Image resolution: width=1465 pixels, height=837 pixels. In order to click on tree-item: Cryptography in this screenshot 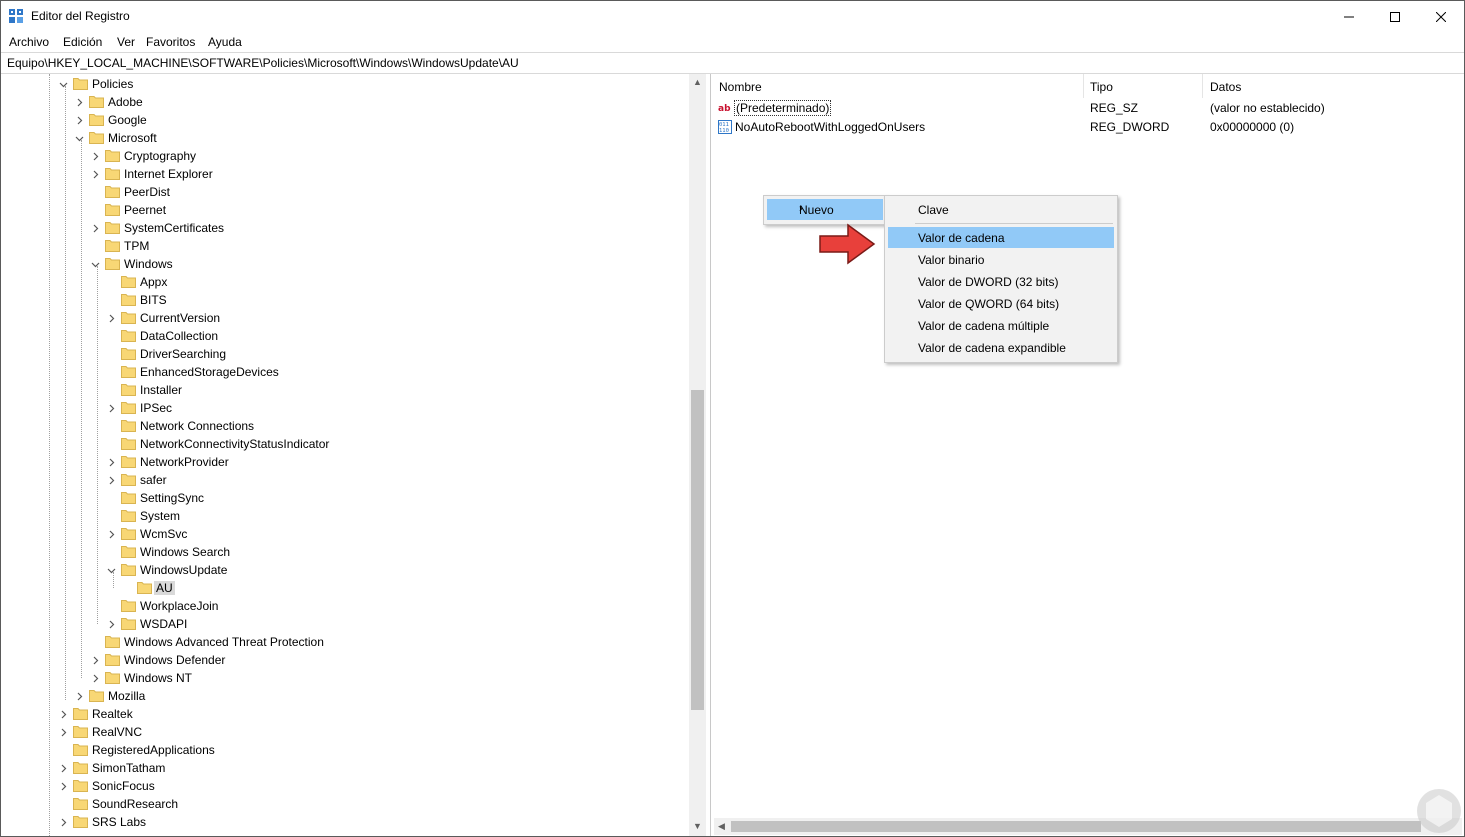, I will do `click(345, 156)`.